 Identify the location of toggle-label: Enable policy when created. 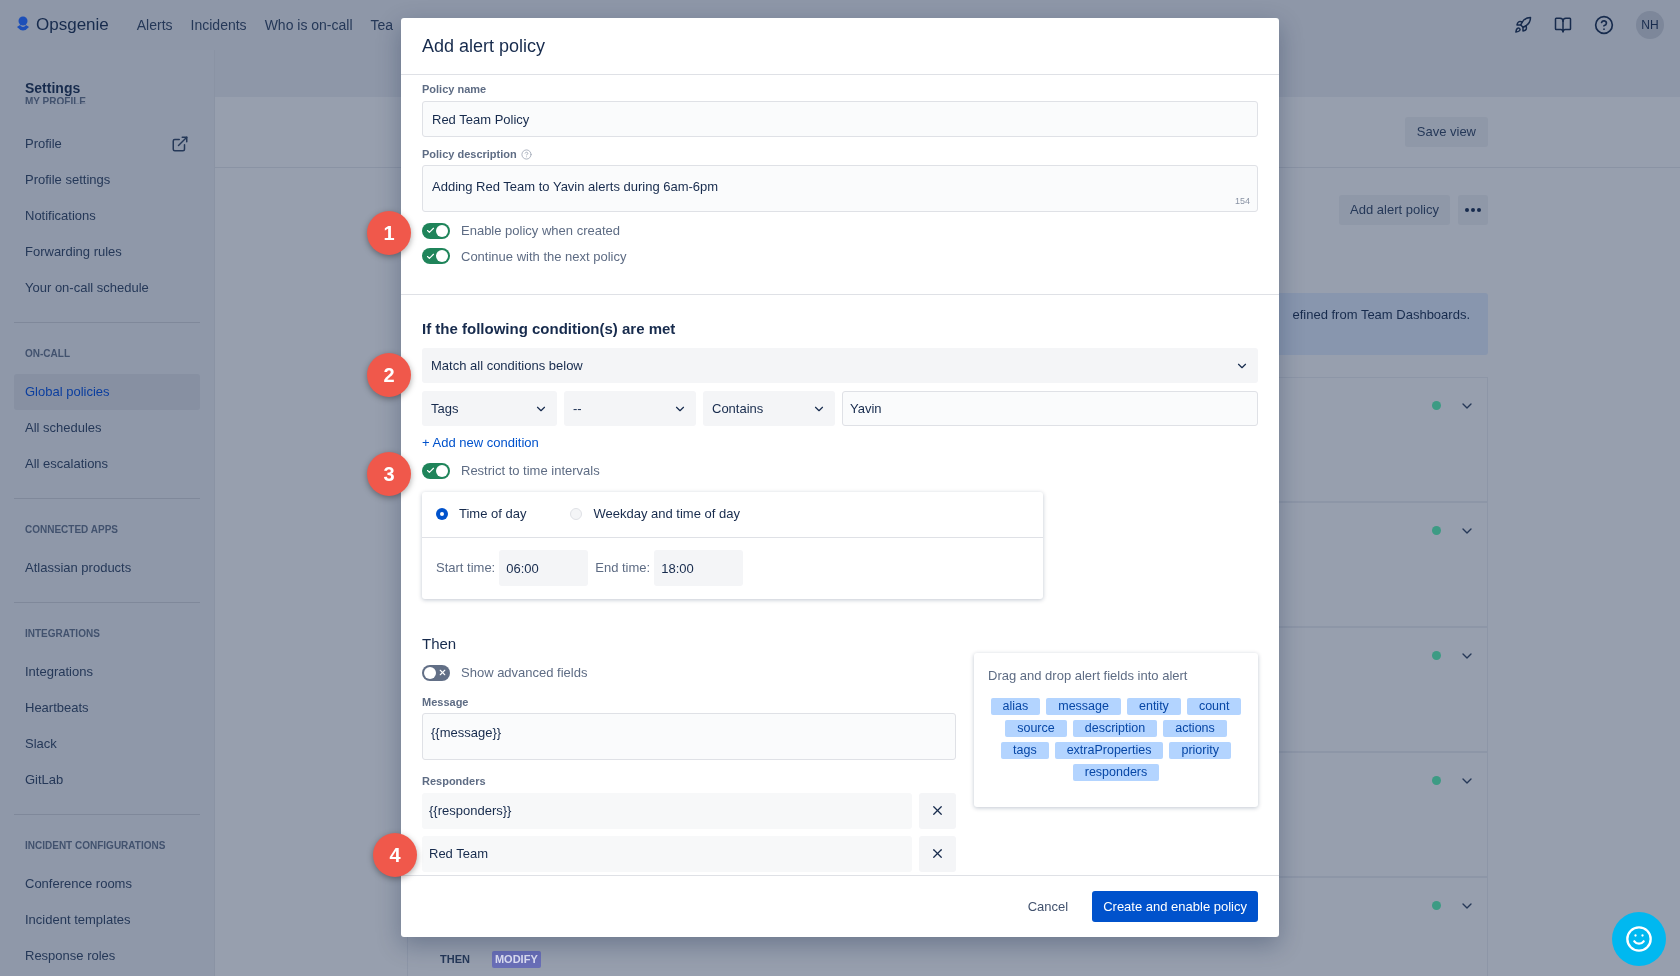
(540, 231).